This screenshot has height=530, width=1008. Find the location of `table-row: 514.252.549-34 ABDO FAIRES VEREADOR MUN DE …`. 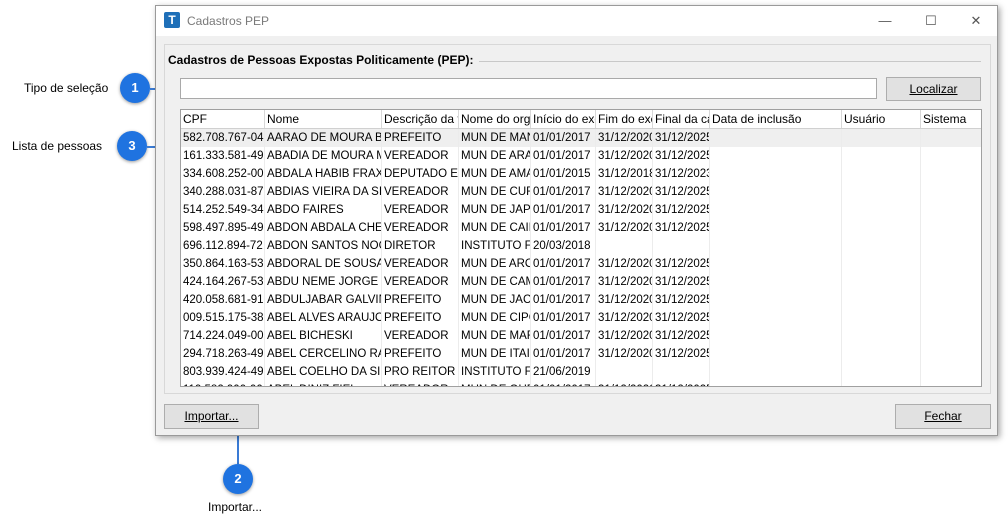

table-row: 514.252.549-34 ABDO FAIRES VEREADOR MUN DE … is located at coordinates (581, 210).